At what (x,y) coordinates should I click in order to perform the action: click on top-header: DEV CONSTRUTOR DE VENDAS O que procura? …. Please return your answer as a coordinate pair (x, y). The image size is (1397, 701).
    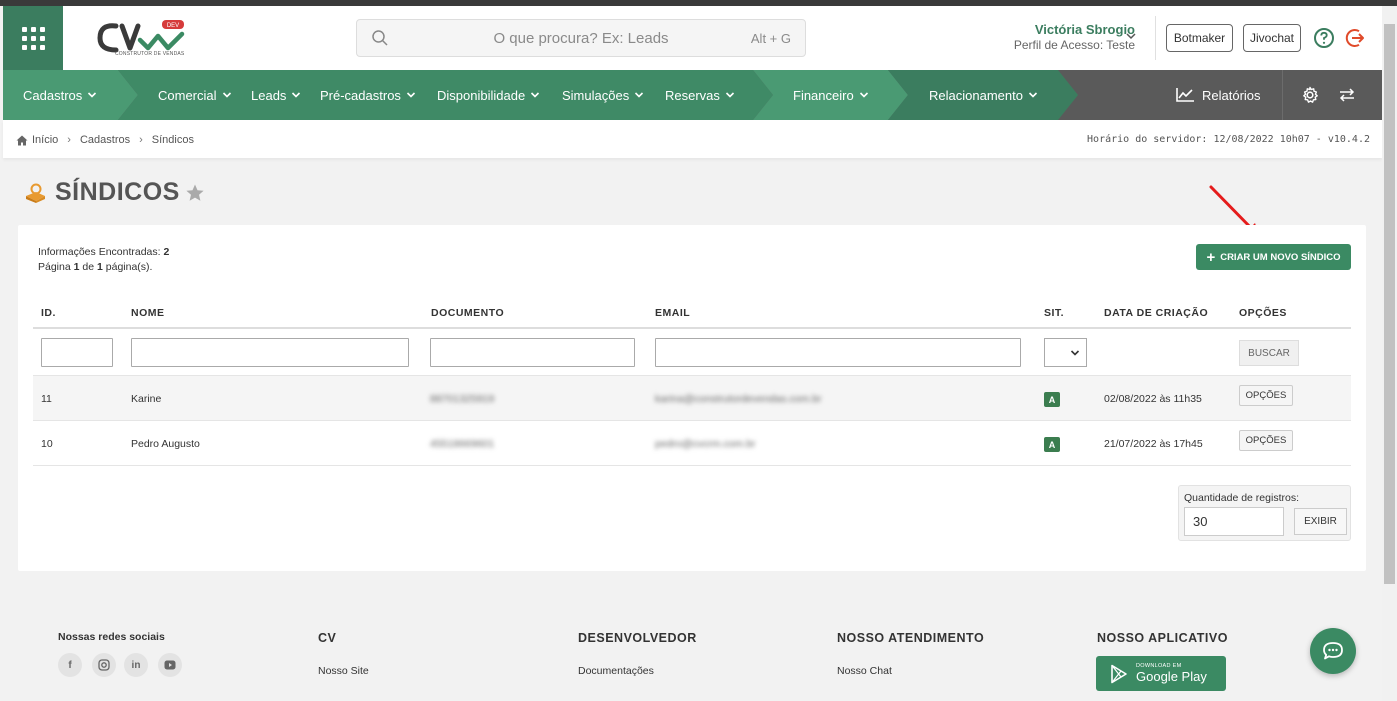
    Looking at the image, I should click on (692, 38).